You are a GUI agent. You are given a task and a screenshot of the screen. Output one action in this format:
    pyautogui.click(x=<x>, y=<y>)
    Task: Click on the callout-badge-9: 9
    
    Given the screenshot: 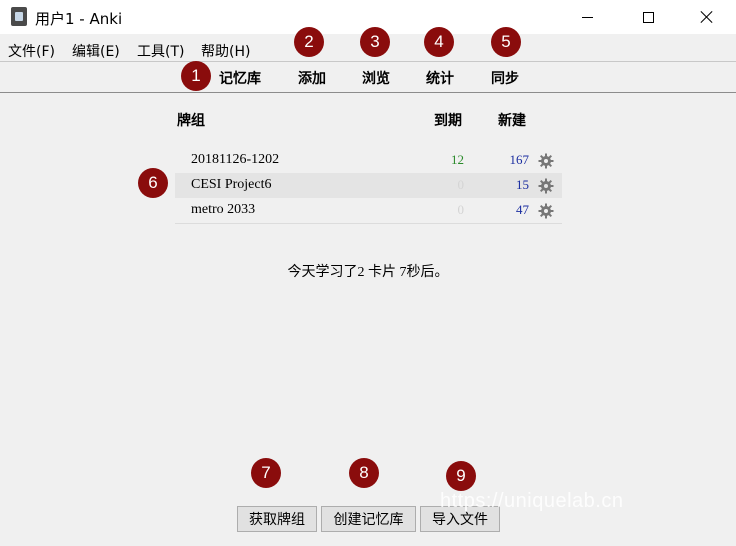 What is the action you would take?
    pyautogui.click(x=461, y=476)
    